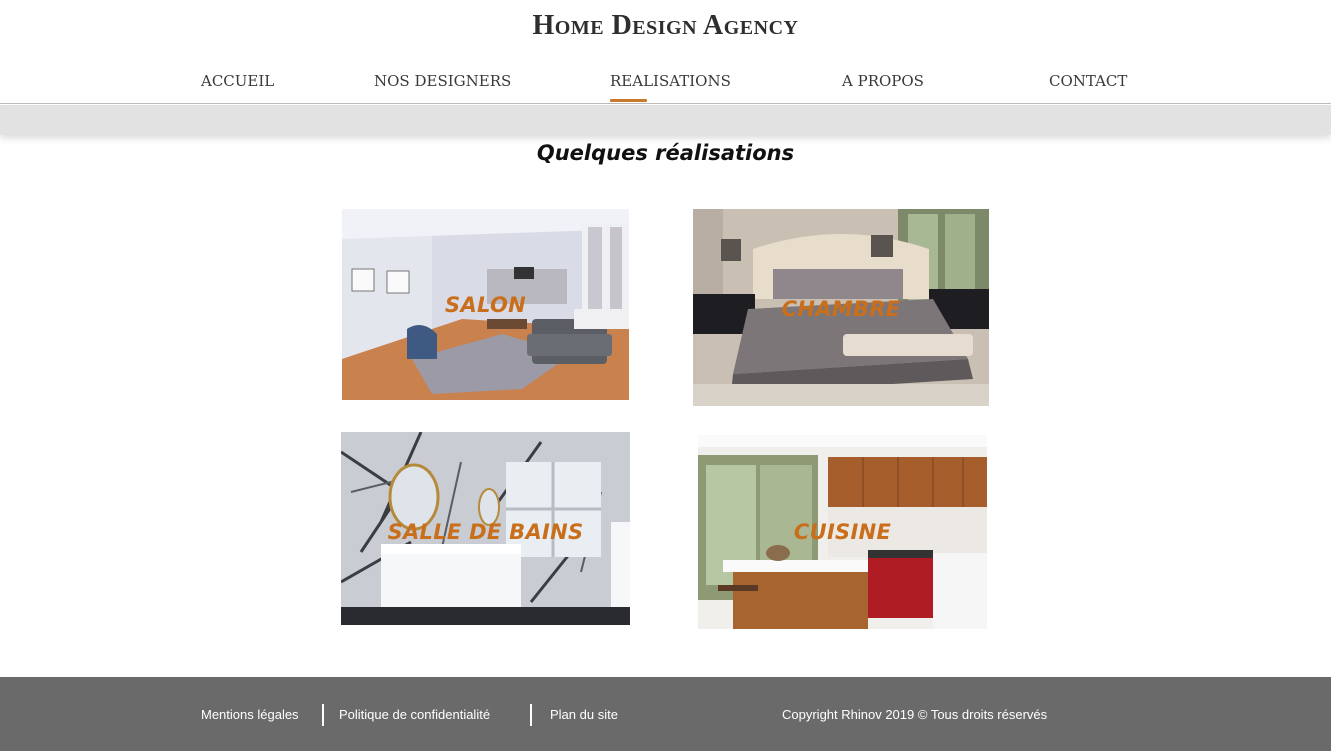  I want to click on page-heading: Quelques réalisations, so click(665, 153).